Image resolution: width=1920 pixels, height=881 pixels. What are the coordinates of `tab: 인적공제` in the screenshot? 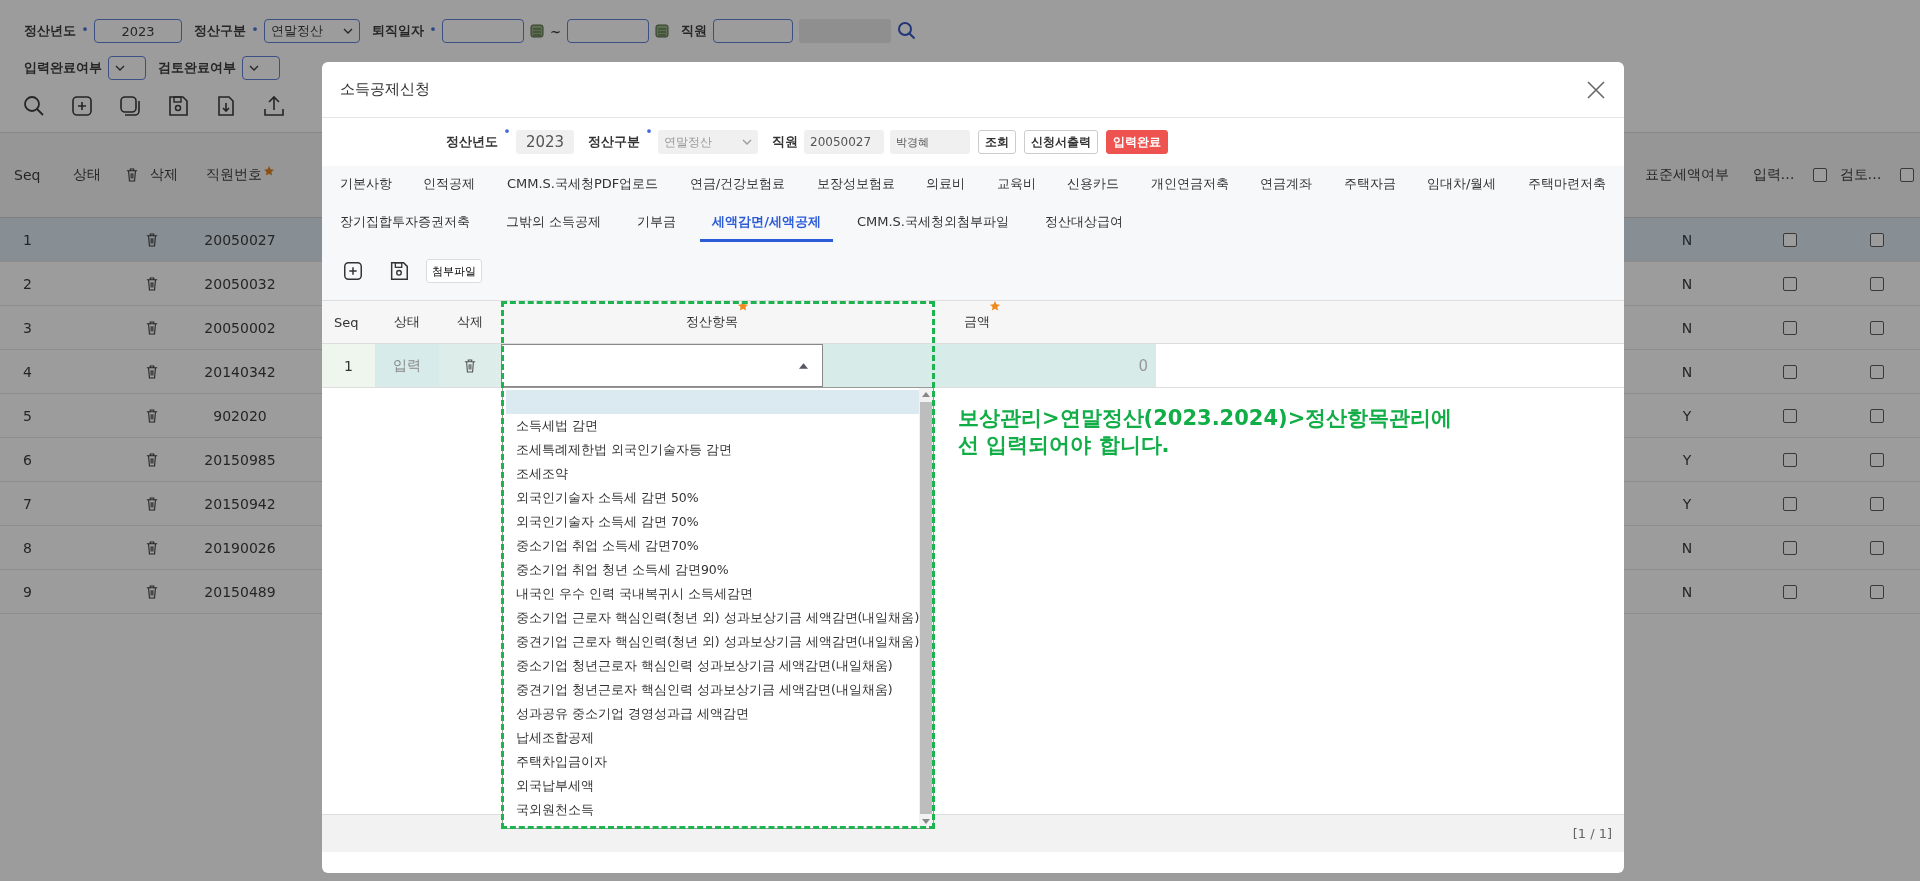 It's located at (449, 185).